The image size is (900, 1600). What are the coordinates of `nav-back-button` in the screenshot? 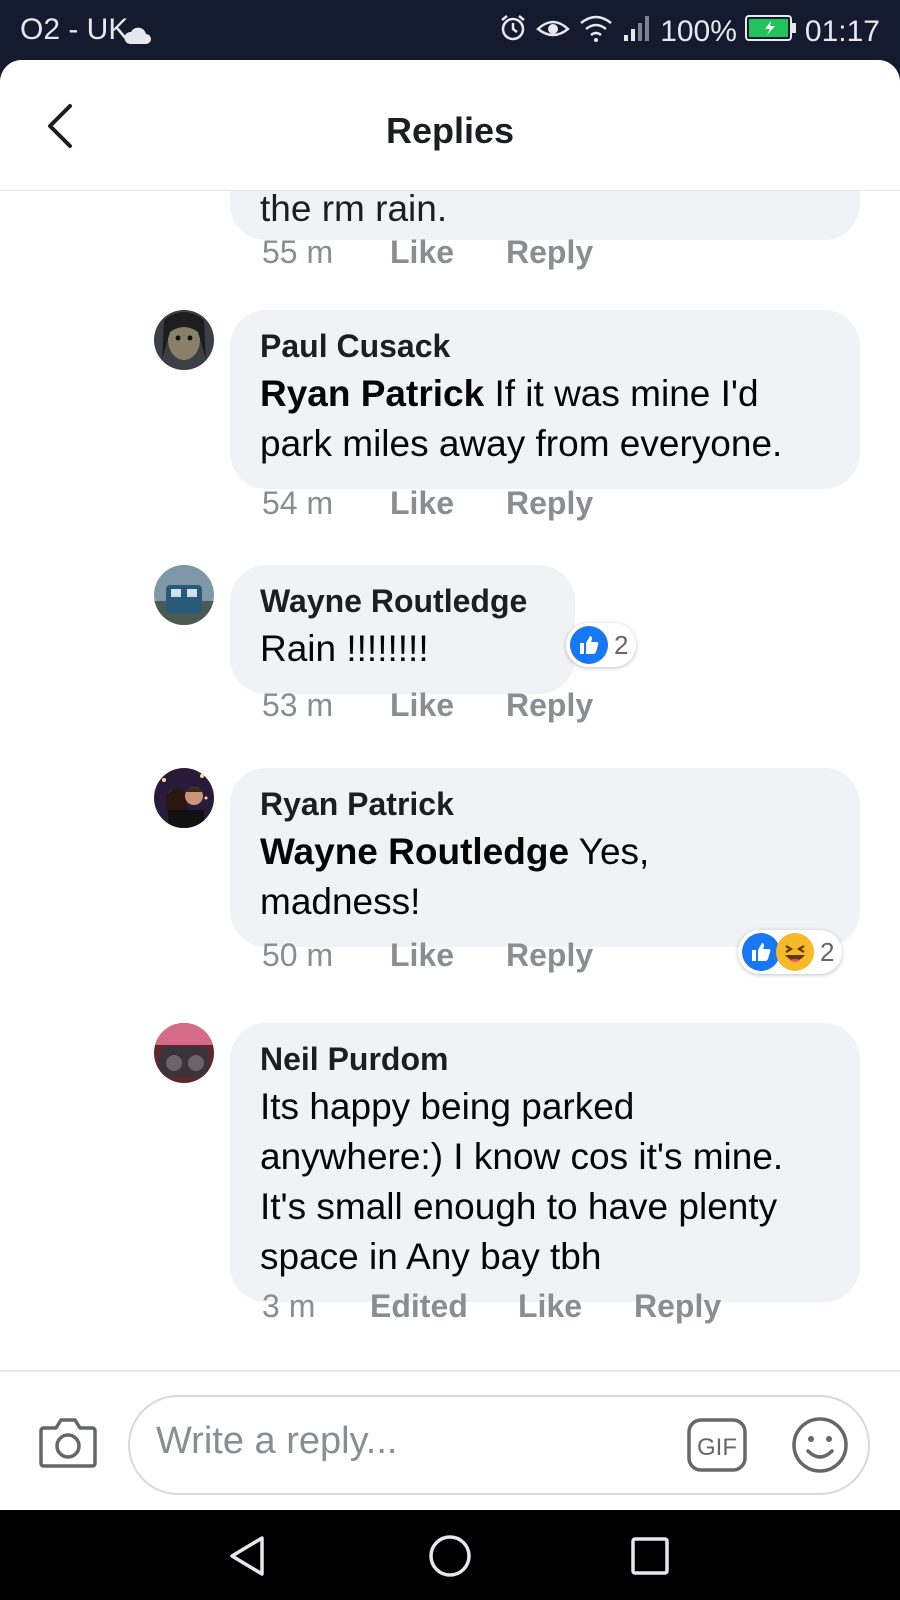 It's located at (248, 1558).